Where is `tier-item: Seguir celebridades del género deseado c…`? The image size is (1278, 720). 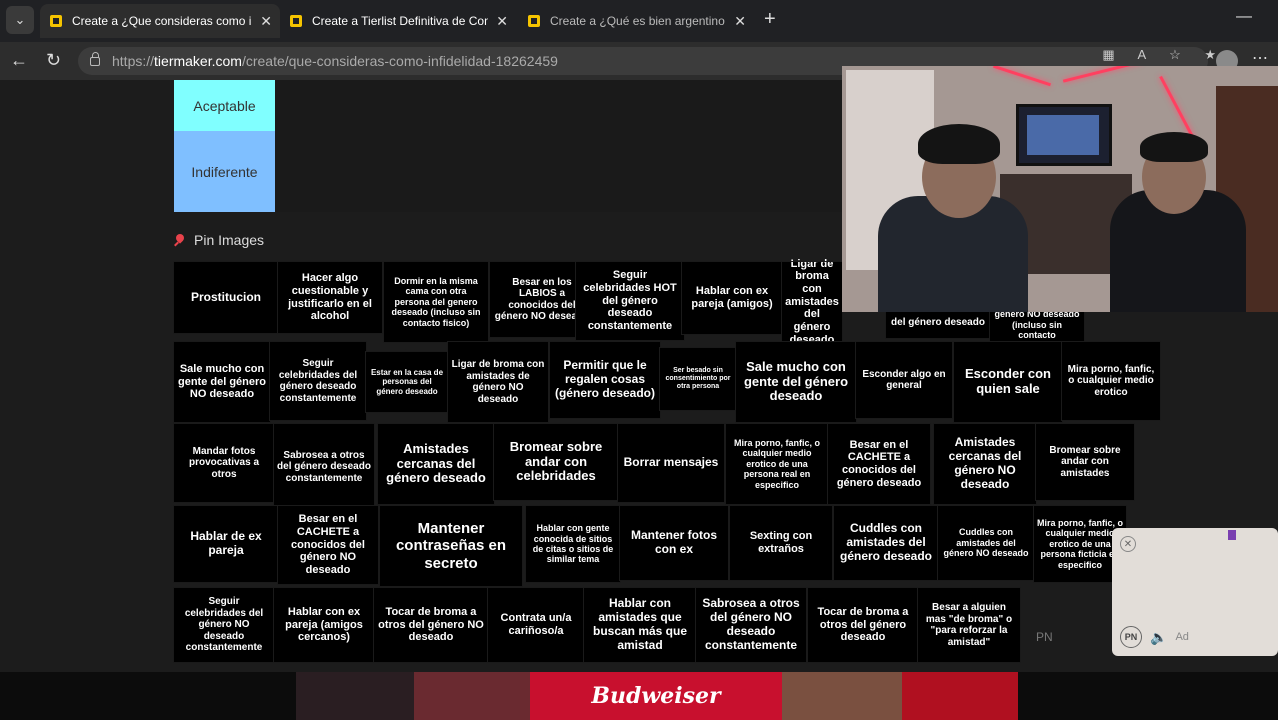 tier-item: Seguir celebridades del género deseado c… is located at coordinates (318, 381).